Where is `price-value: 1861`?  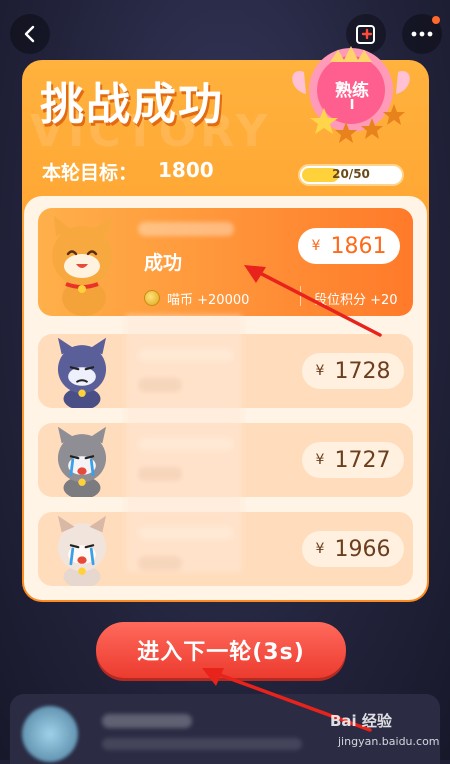
price-value: 1861 is located at coordinates (358, 246).